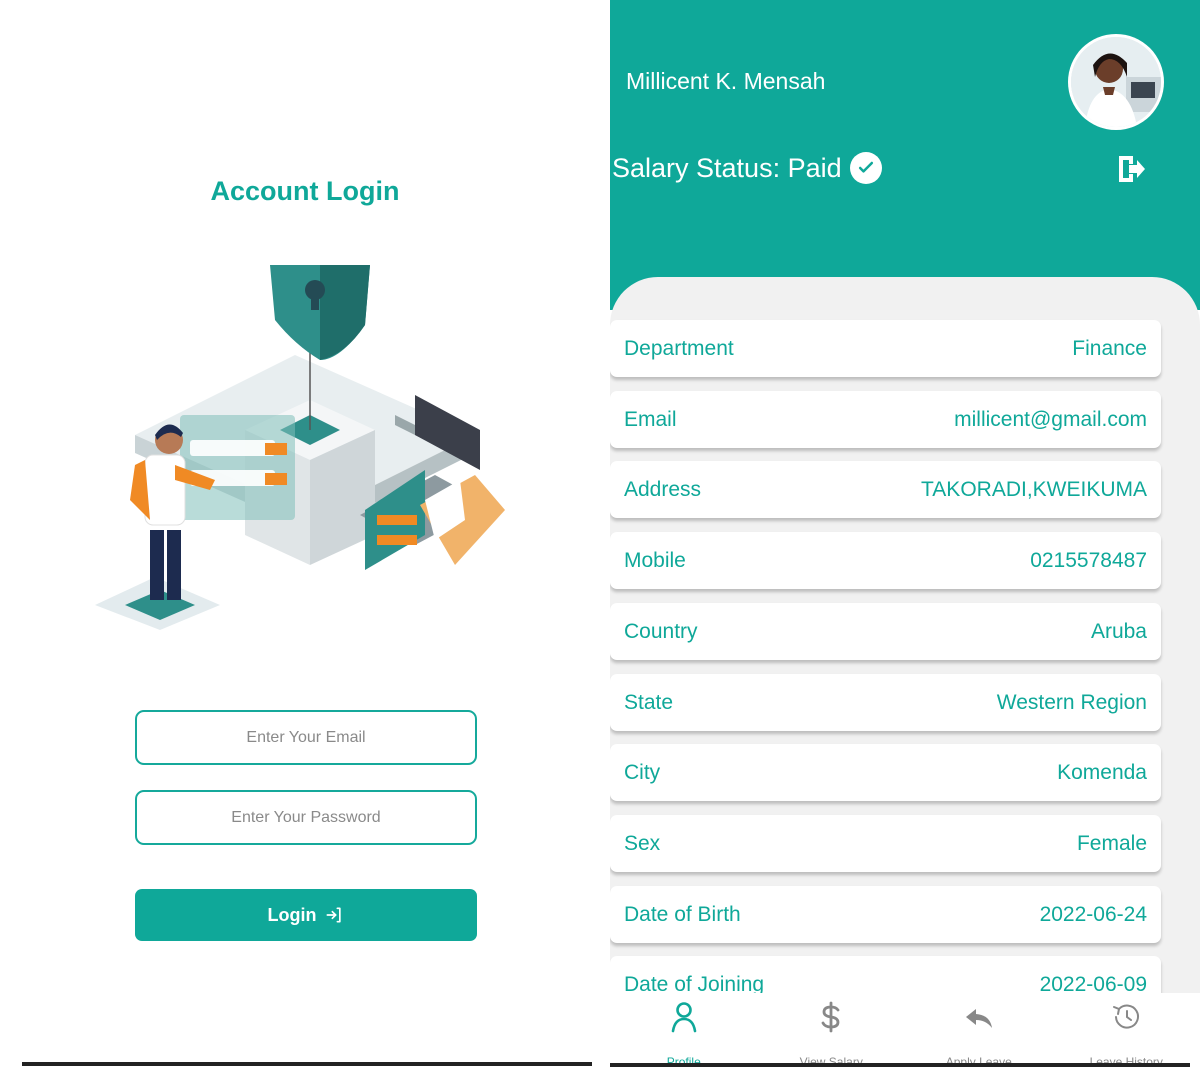  Describe the element at coordinates (1126, 1016) in the screenshot. I see `history-icon` at that location.